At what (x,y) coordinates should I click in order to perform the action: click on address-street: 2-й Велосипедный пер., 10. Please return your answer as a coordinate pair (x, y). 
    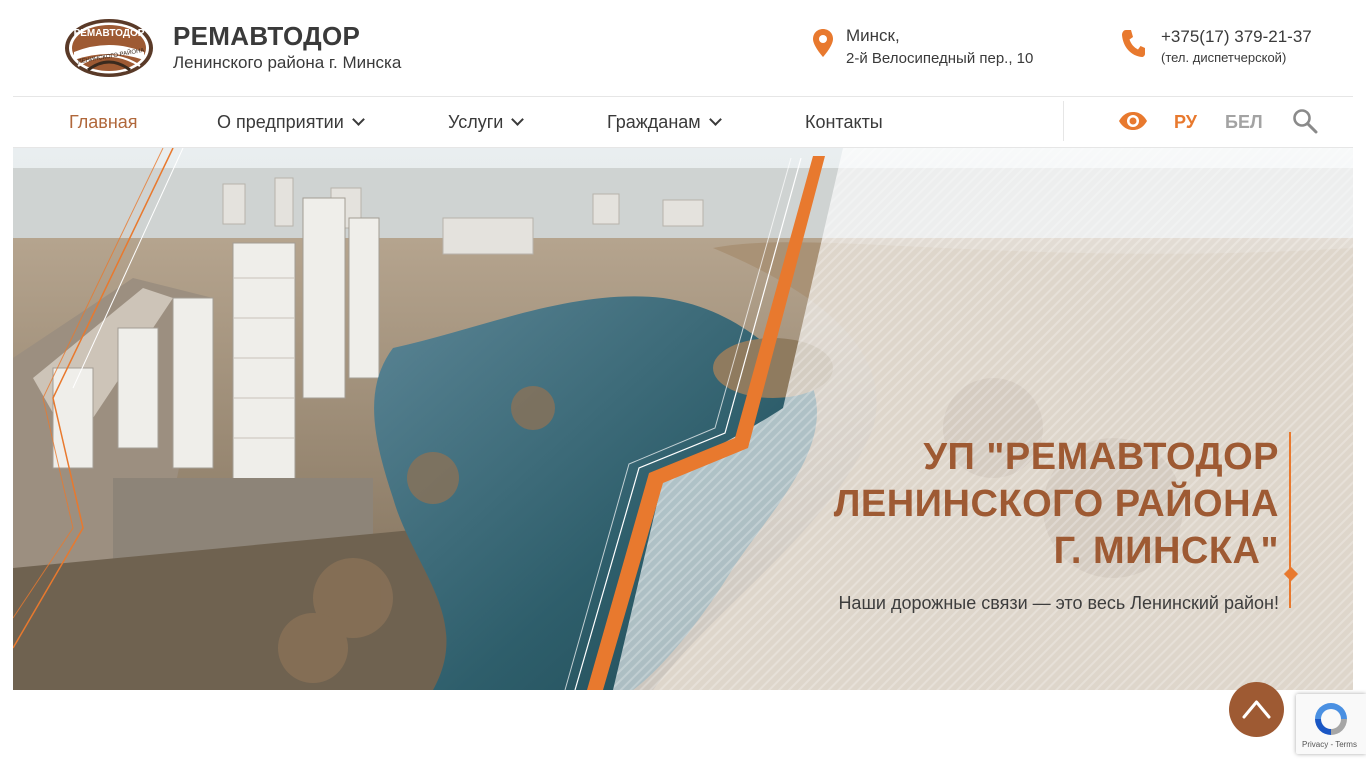
    Looking at the image, I should click on (940, 58).